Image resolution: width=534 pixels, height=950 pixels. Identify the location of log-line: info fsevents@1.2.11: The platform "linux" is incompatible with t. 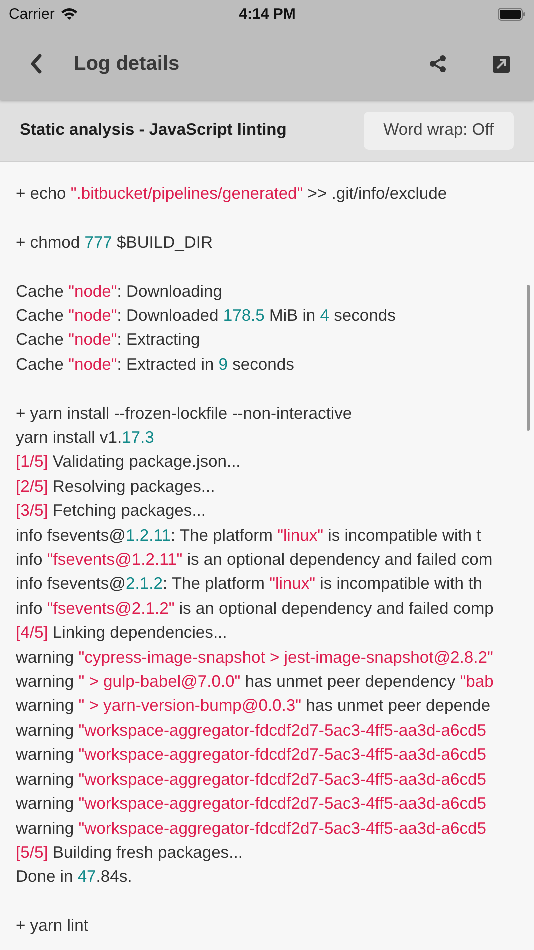
(249, 535).